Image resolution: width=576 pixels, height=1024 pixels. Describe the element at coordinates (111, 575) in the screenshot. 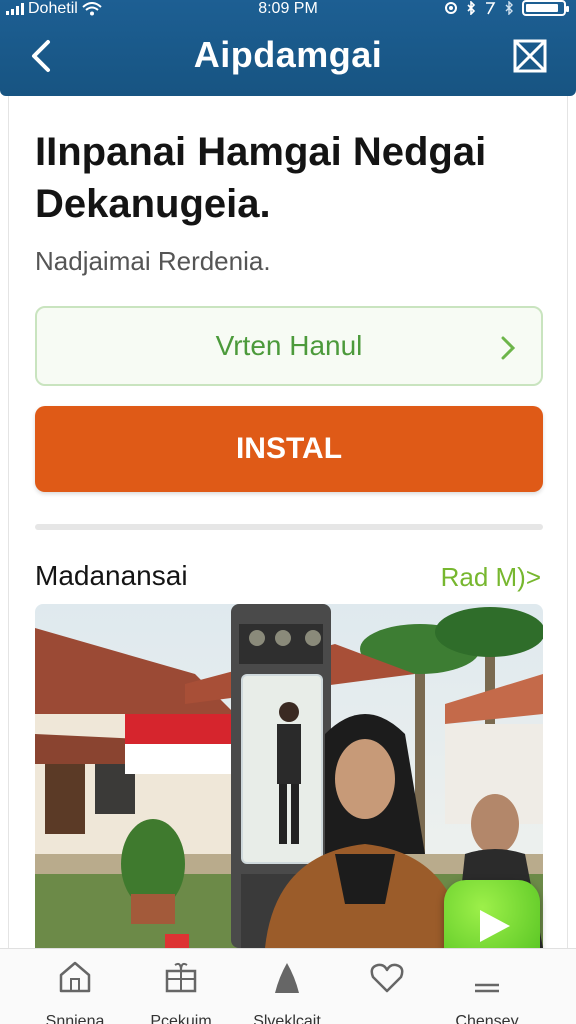

I see `section-title: Madanansai` at that location.